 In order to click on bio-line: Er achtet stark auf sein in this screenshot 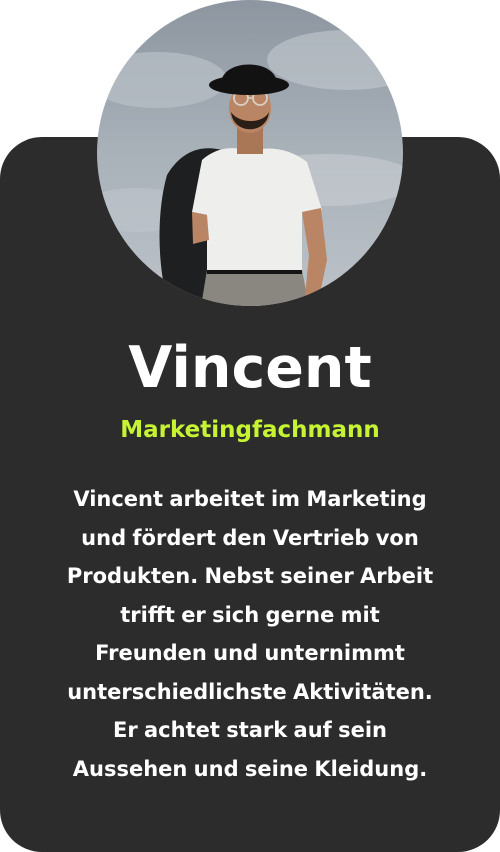, I will do `click(249, 730)`.